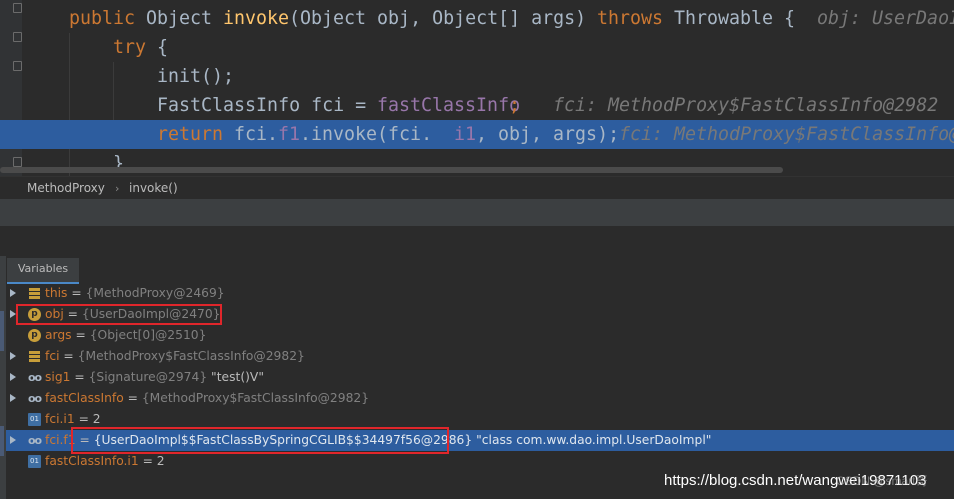  Describe the element at coordinates (449, 105) in the screenshot. I see `field-fastclassinfo: fastClassInfo` at that location.